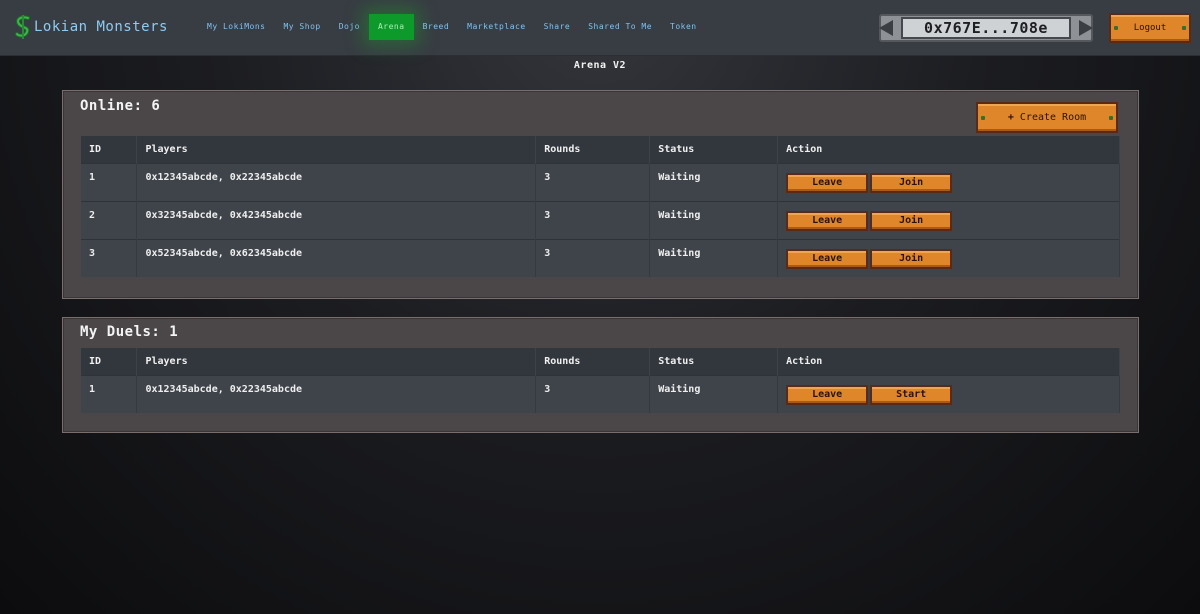  I want to click on duels-heading: My Duels: 1, so click(129, 332).